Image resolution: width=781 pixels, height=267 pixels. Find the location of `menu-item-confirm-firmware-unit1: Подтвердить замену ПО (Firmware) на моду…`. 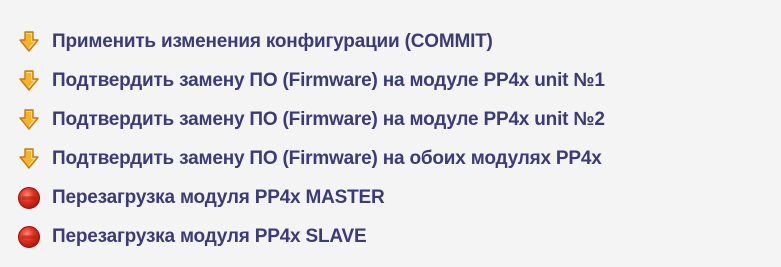

menu-item-confirm-firmware-unit1: Подтвердить замену ПО (Firmware) на моду… is located at coordinates (310, 81).